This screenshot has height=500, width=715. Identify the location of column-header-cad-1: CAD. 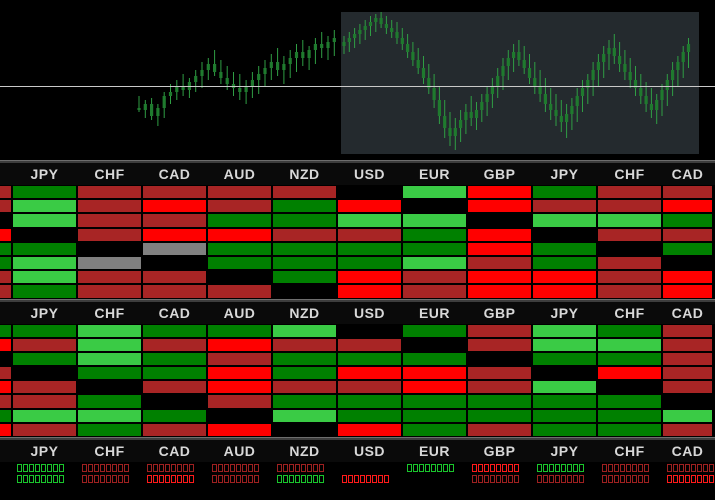
(687, 174).